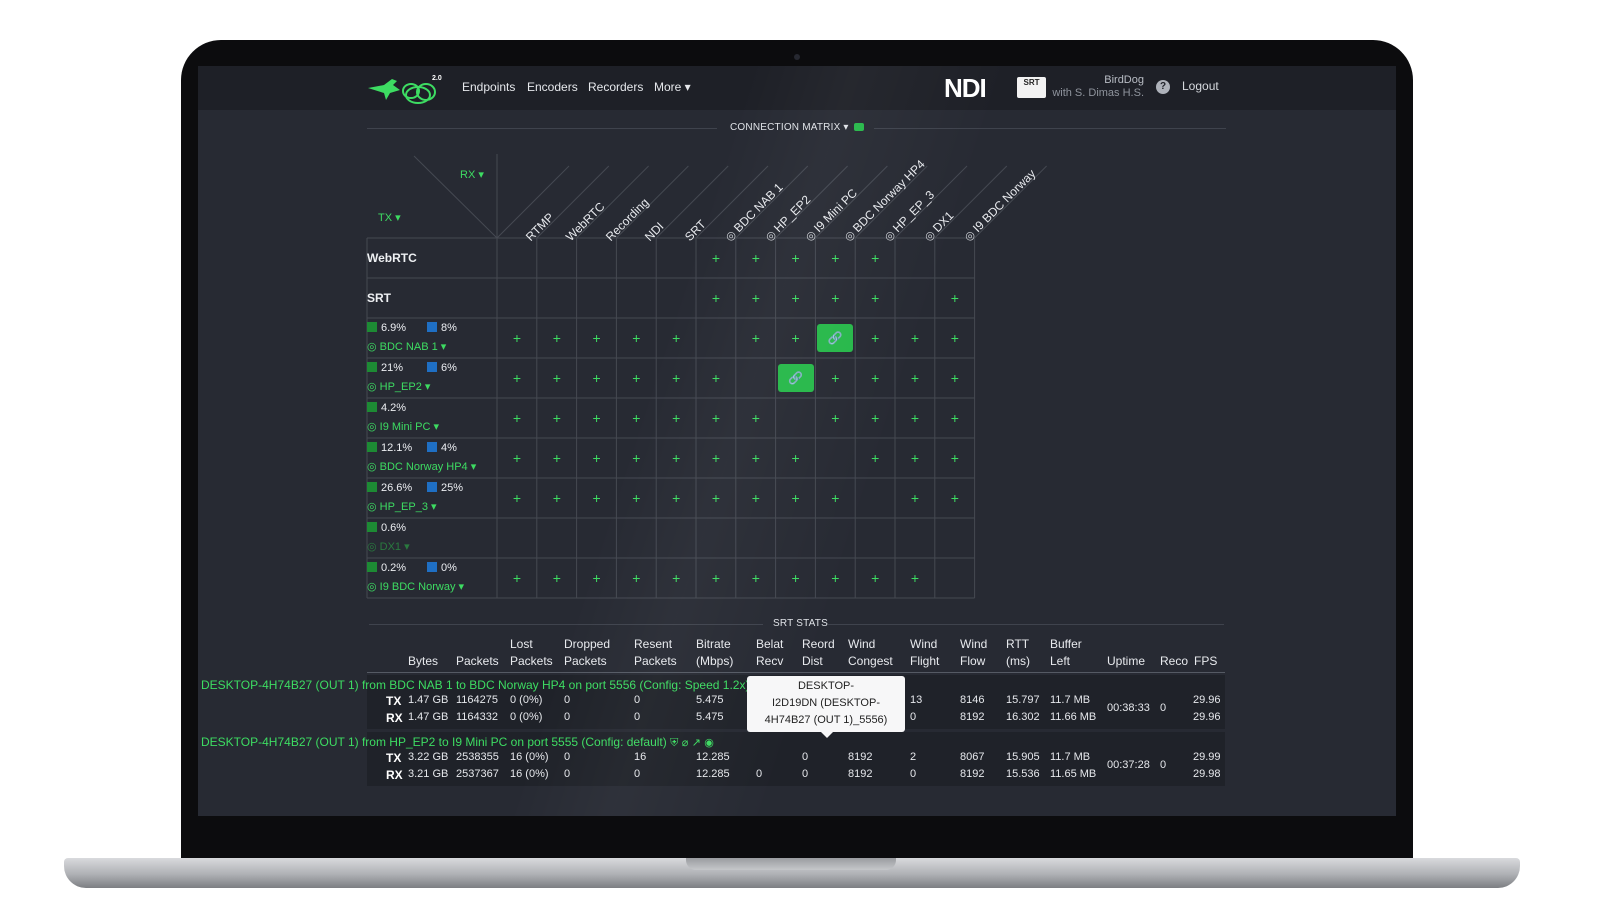 The image size is (1600, 920). Describe the element at coordinates (696, 743) in the screenshot. I see `chart-icon: ↗` at that location.